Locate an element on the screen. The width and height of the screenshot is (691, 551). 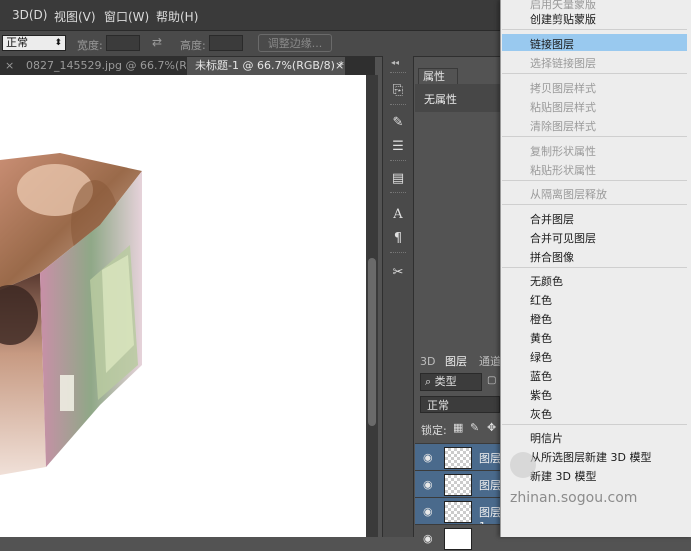
tab-layers: 图层 is located at coordinates (456, 362).